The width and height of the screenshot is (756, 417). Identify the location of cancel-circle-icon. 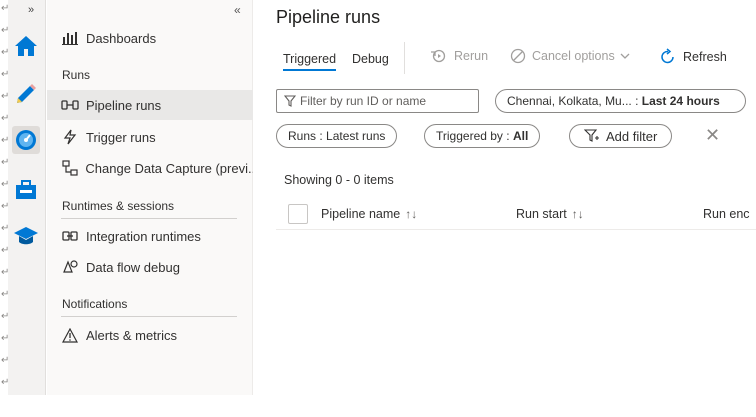
(518, 56).